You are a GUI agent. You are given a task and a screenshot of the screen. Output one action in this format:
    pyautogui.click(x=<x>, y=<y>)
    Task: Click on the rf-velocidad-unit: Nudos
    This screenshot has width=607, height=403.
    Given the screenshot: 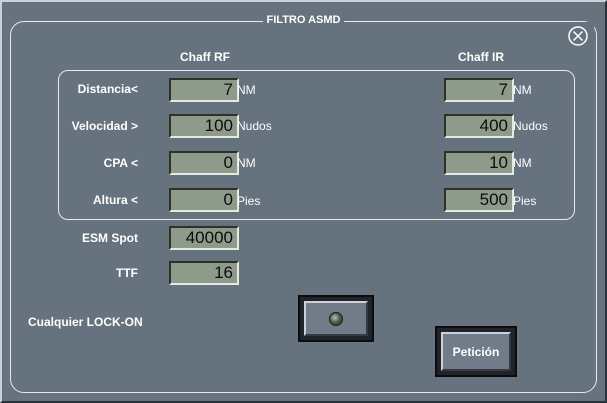 What is the action you would take?
    pyautogui.click(x=254, y=126)
    